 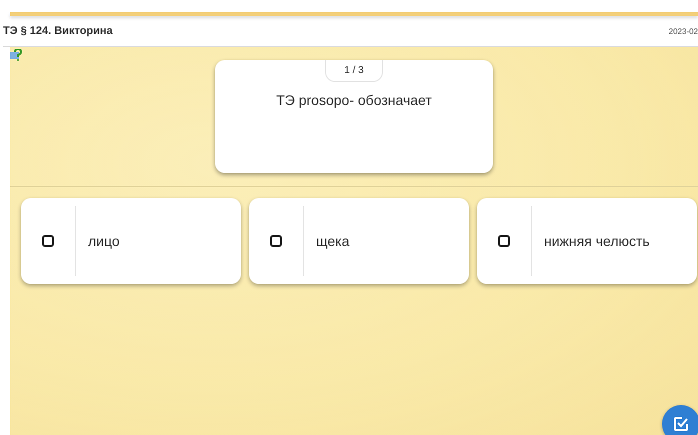 I want to click on date-label: 2023-02, so click(x=683, y=31).